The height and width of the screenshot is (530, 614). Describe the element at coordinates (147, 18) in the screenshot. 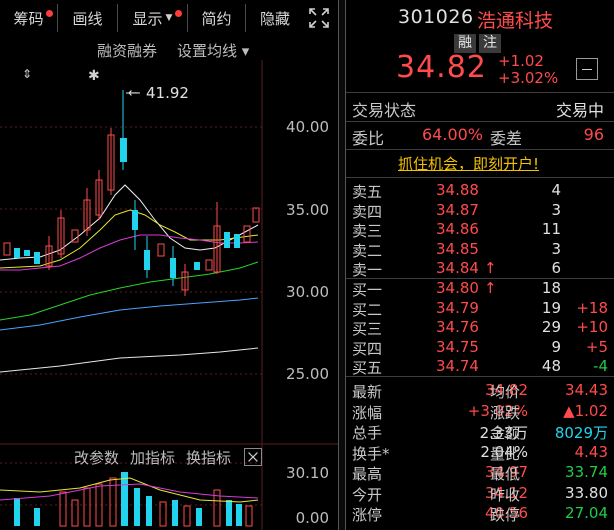

I see `display-label: 显示` at that location.